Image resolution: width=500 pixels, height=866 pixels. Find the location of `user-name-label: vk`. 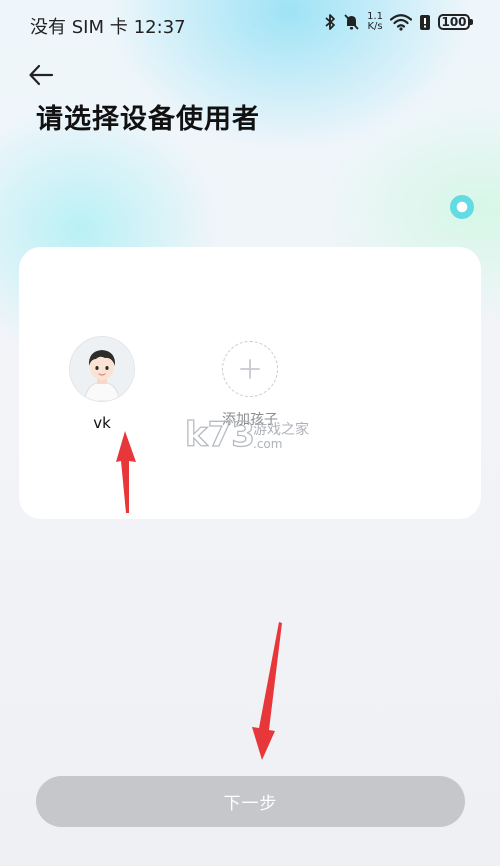

user-name-label: vk is located at coordinates (102, 423).